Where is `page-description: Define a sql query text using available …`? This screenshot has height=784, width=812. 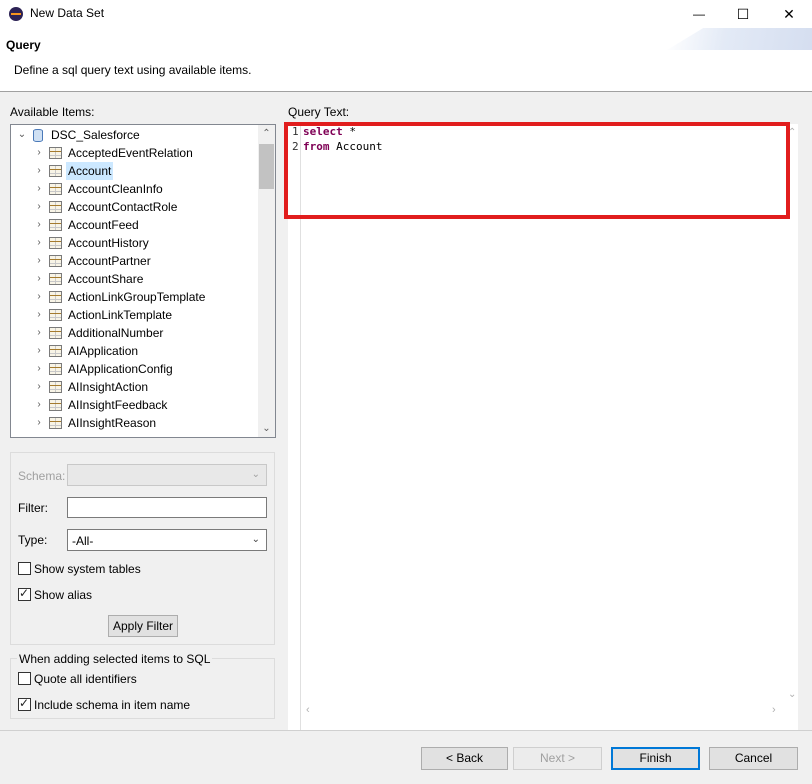
page-description: Define a sql query text using available … is located at coordinates (133, 70).